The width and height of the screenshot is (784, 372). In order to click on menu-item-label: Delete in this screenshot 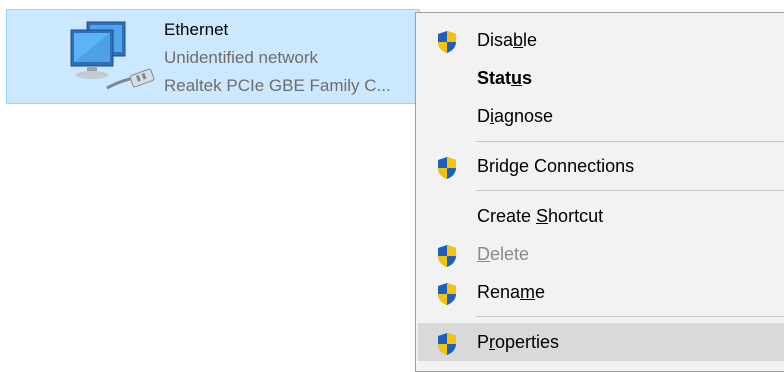, I will do `click(503, 253)`.